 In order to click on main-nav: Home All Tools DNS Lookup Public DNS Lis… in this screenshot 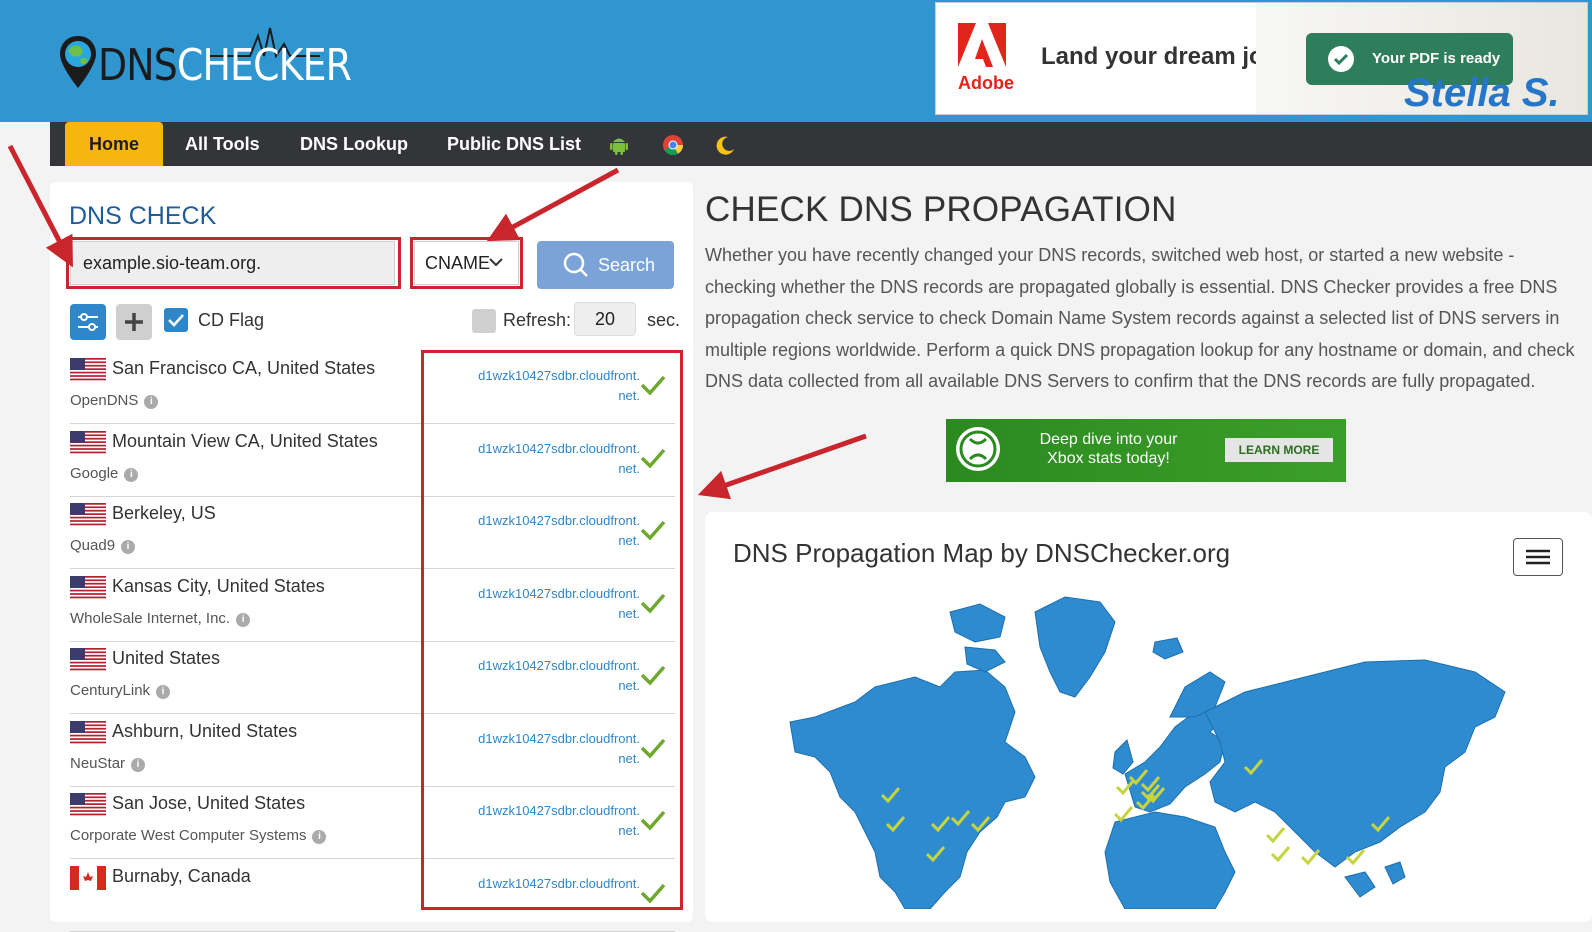, I will do `click(821, 144)`.